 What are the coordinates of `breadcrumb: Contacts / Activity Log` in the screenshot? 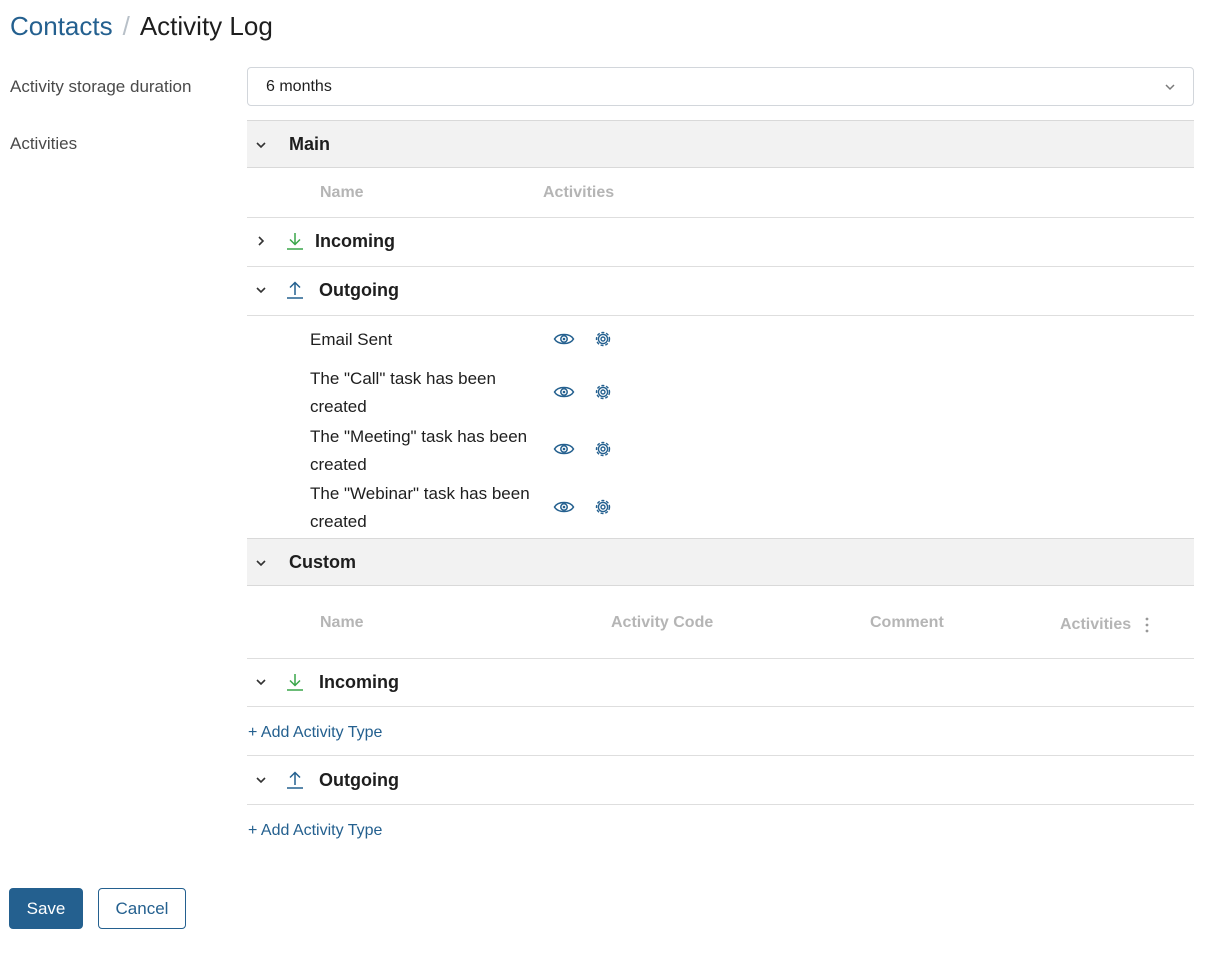 It's located at (141, 26).